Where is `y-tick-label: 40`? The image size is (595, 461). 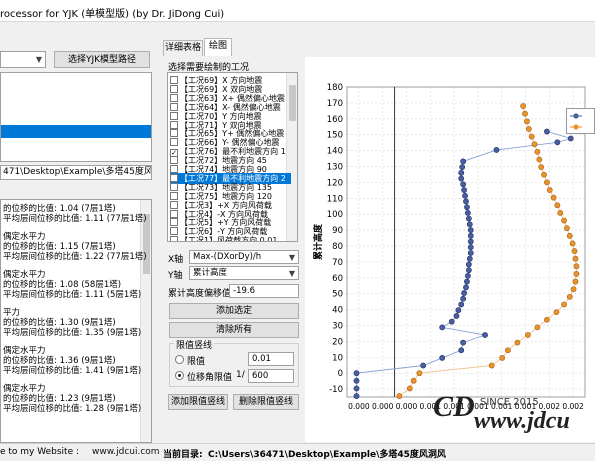 y-tick-label: 40 is located at coordinates (337, 311).